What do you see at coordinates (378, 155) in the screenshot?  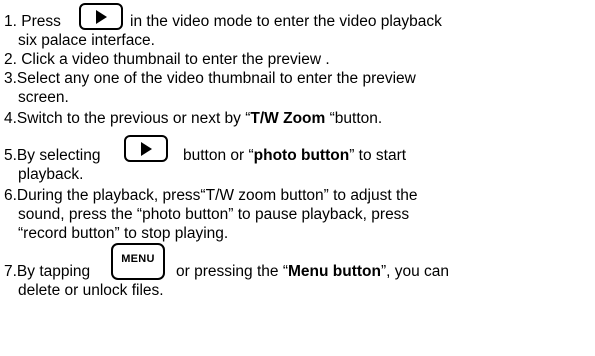 I see `step-5-after-bold: ” to start` at bounding box center [378, 155].